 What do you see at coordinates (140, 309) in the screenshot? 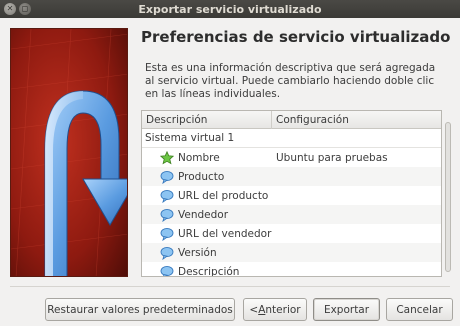
I see `restore-defaults-button: Restaurar valores predeterminados` at bounding box center [140, 309].